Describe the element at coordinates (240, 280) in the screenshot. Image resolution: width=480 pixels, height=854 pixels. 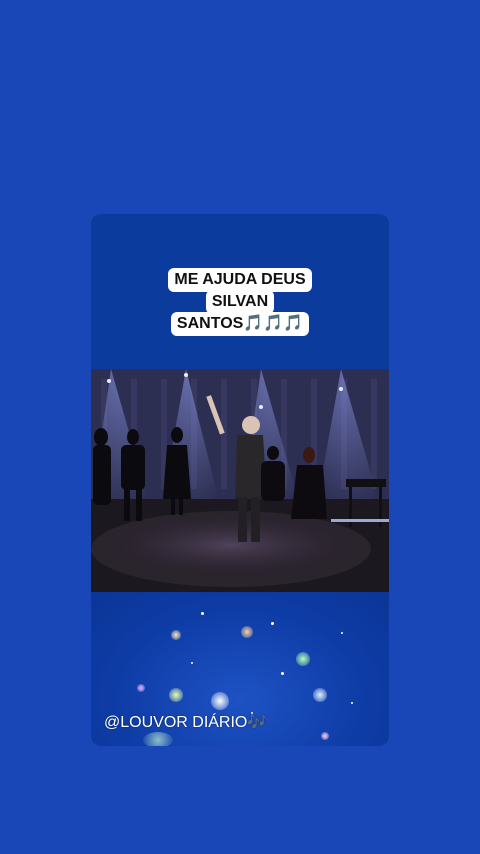
I see `caption-line-1: ME AJUDA DEUS` at that location.